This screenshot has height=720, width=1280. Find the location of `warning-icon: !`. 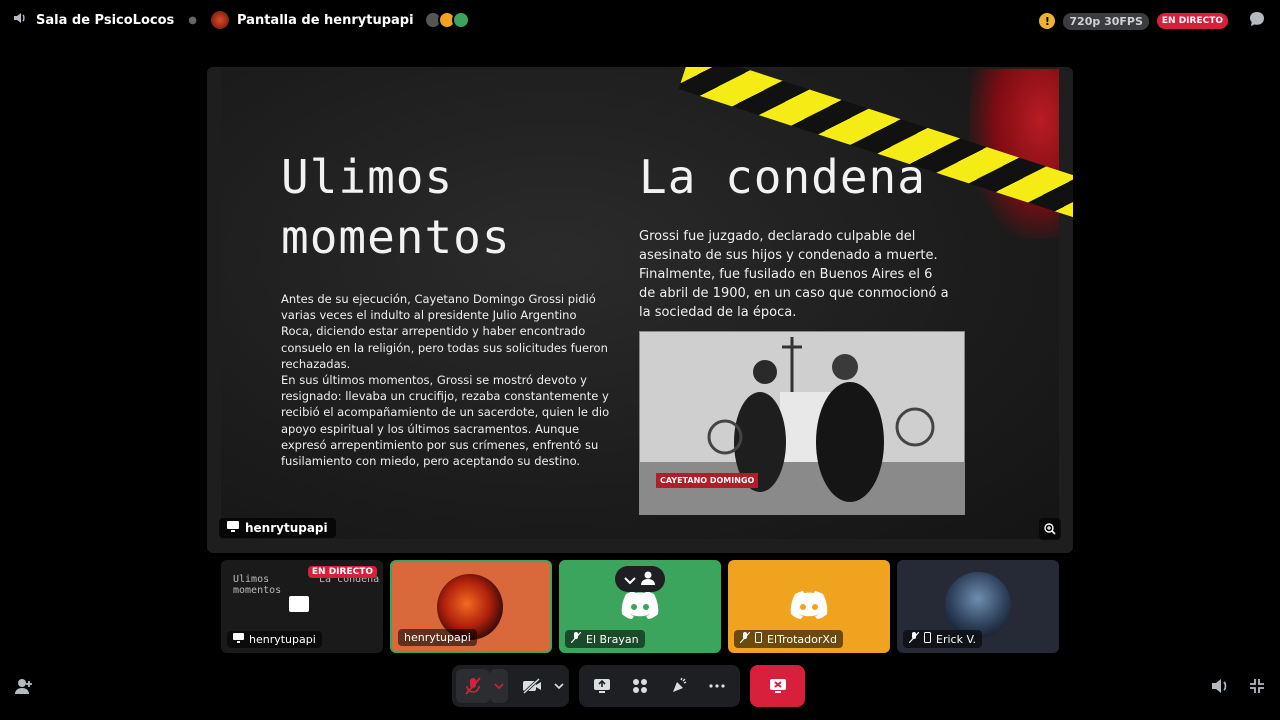

warning-icon: ! is located at coordinates (1047, 21).